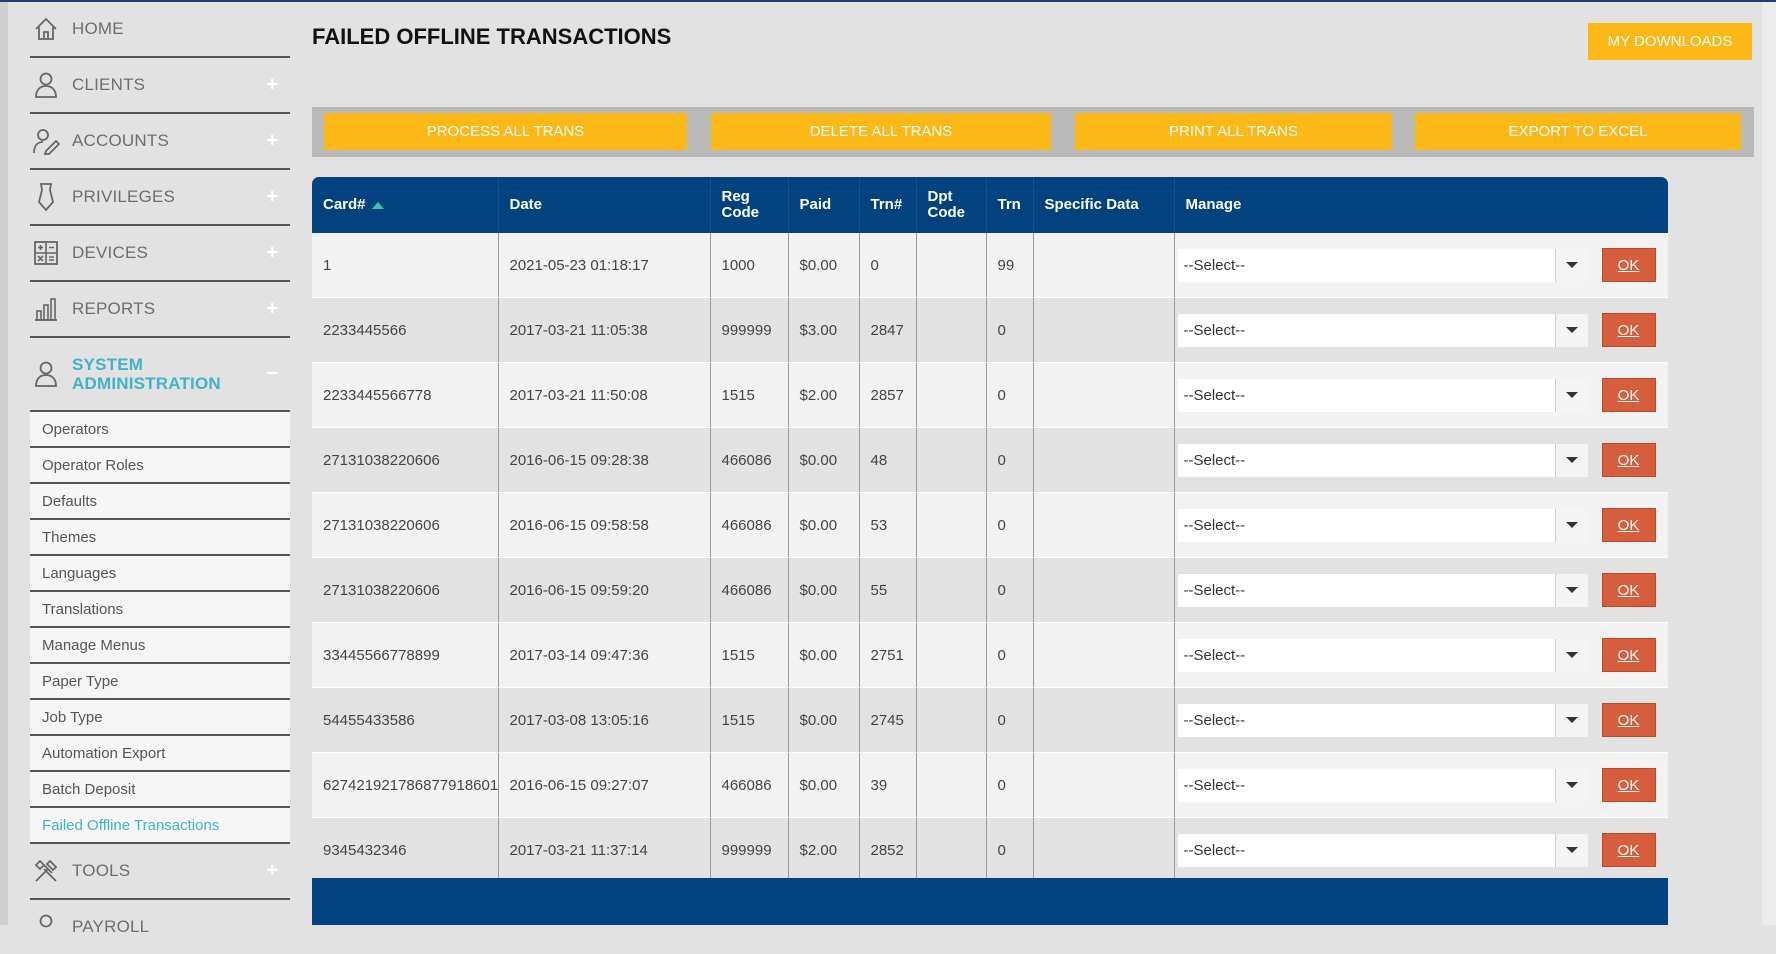 The image size is (1776, 954). Describe the element at coordinates (492, 36) in the screenshot. I see `page-title: FAILED OFFLINE TRANSACTIONS` at that location.